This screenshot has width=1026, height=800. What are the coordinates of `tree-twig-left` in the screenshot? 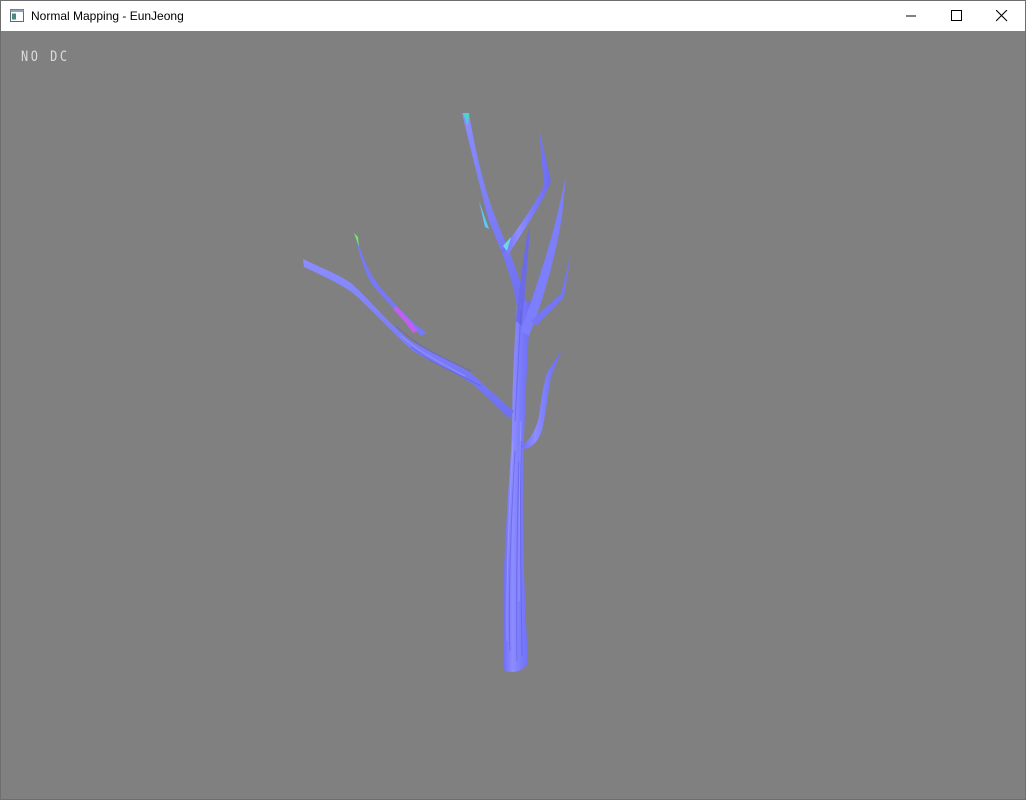 It's located at (391, 284).